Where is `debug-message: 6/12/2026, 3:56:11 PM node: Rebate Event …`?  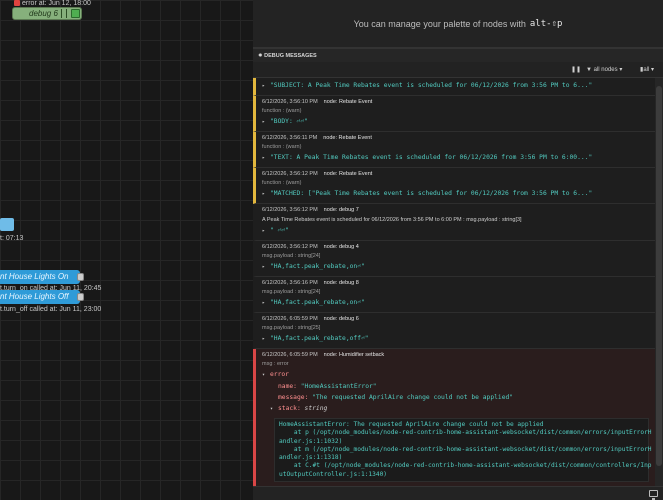
debug-message: 6/12/2026, 3:56:11 PM node: Rebate Event … is located at coordinates (454, 150).